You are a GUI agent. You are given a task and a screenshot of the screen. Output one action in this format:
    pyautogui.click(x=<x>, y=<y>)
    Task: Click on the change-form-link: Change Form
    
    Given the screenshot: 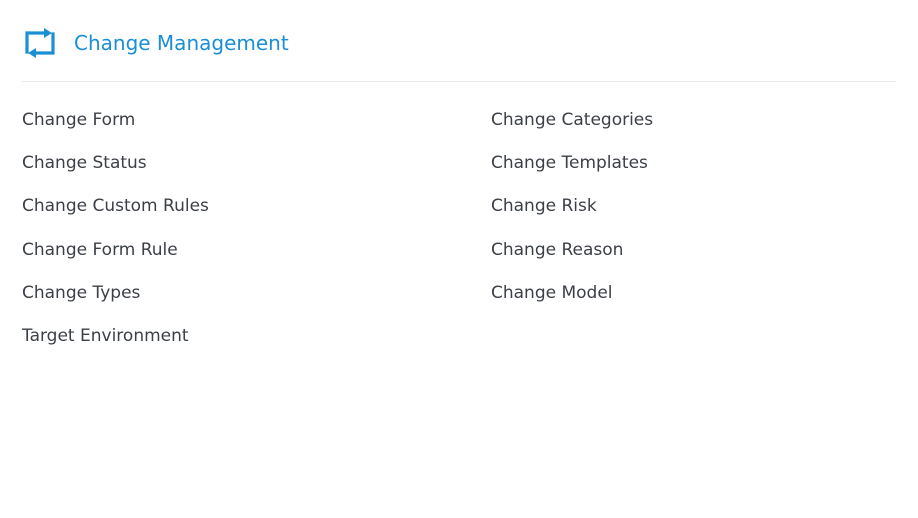 What is the action you would take?
    pyautogui.click(x=256, y=125)
    